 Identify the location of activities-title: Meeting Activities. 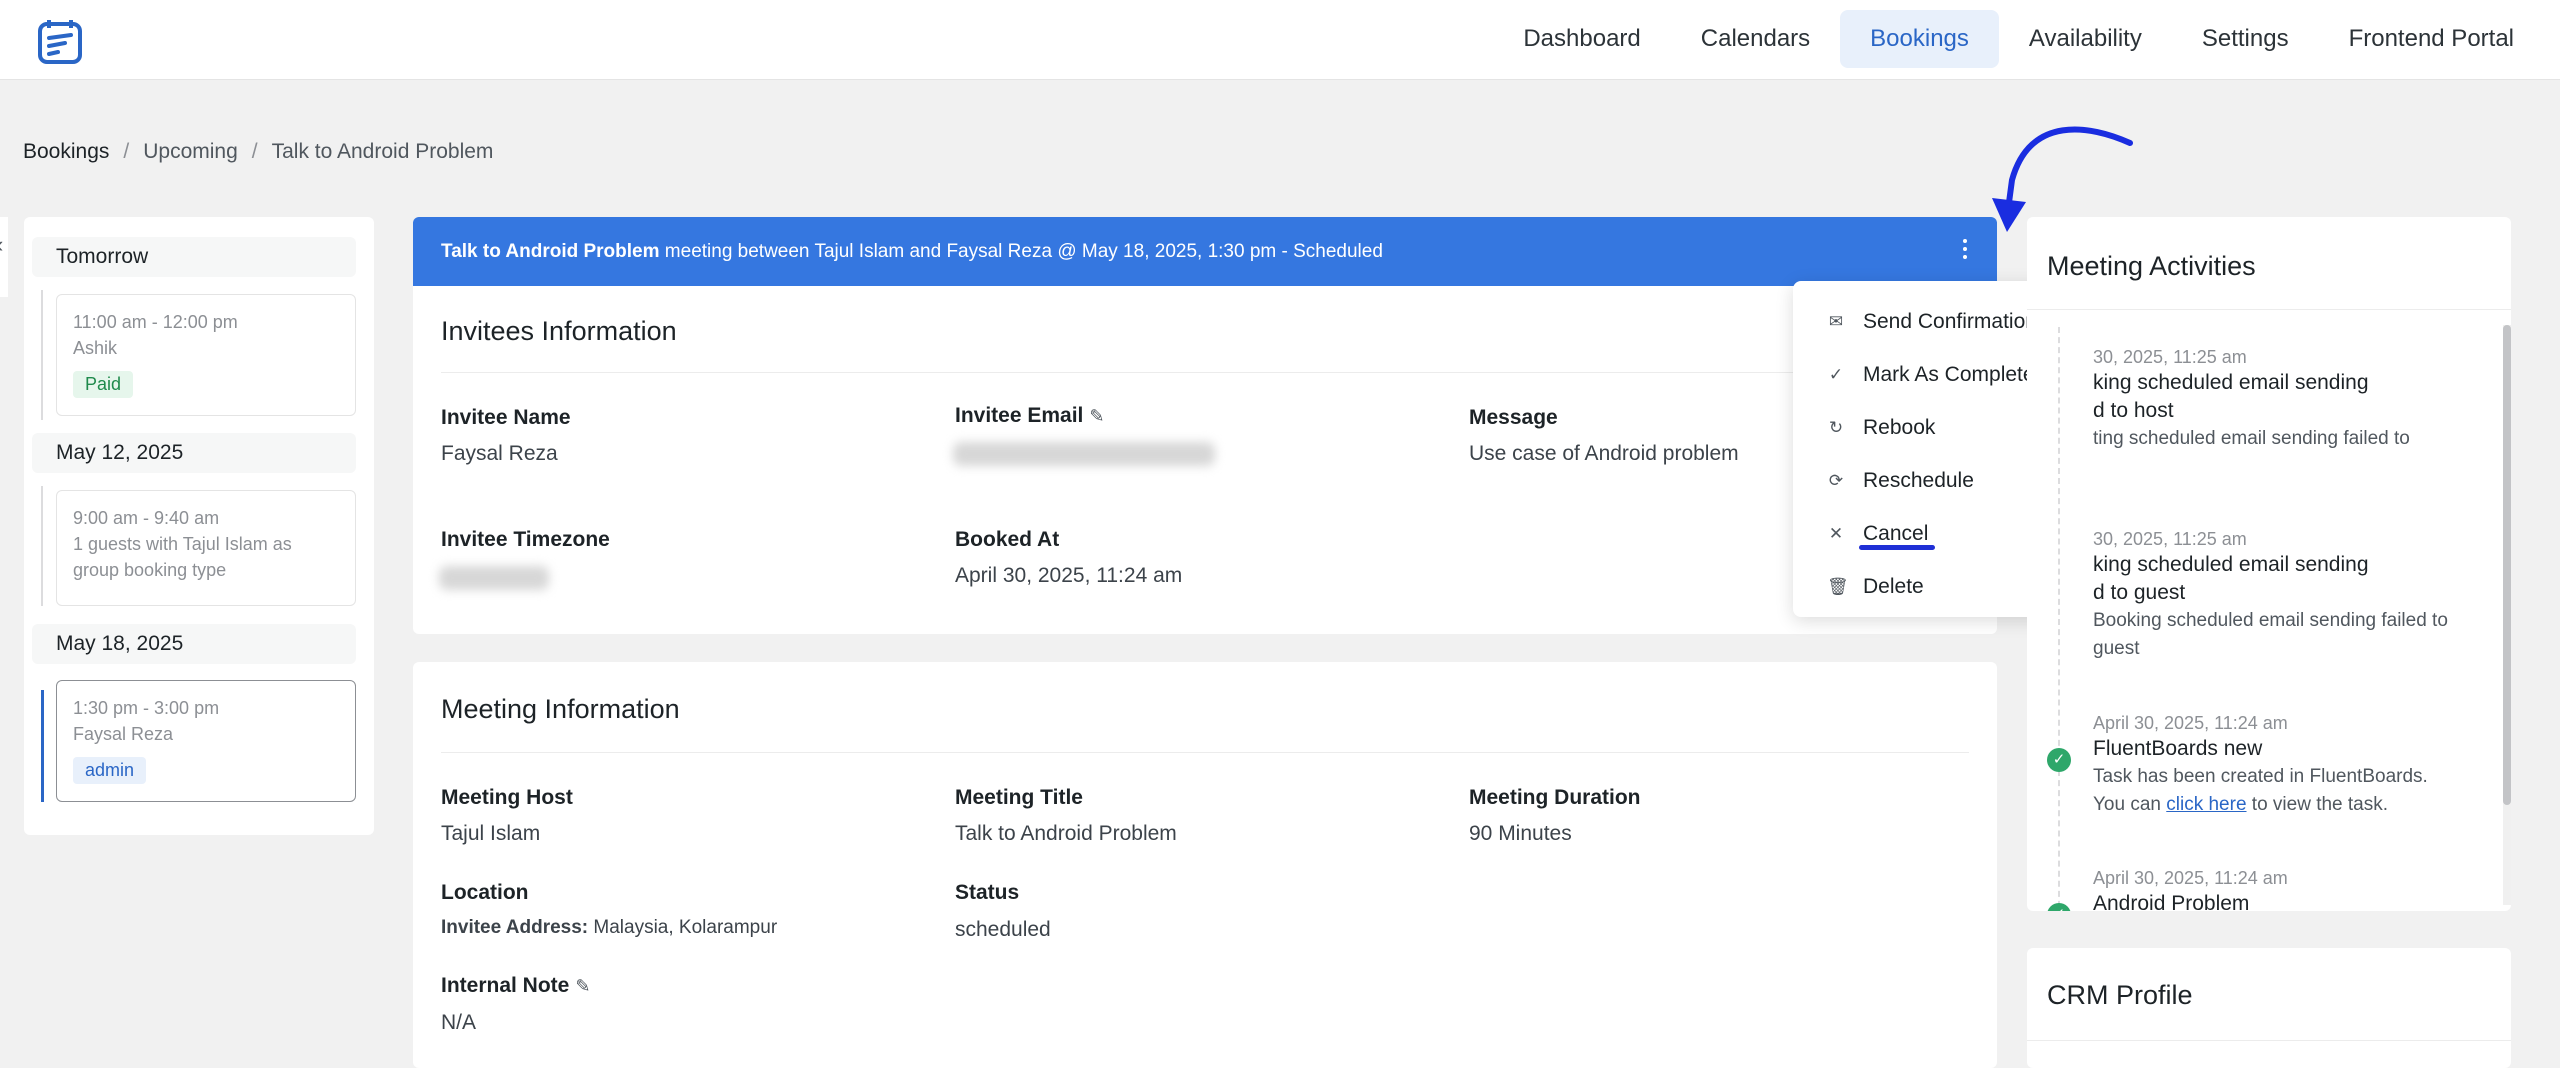
(2151, 266).